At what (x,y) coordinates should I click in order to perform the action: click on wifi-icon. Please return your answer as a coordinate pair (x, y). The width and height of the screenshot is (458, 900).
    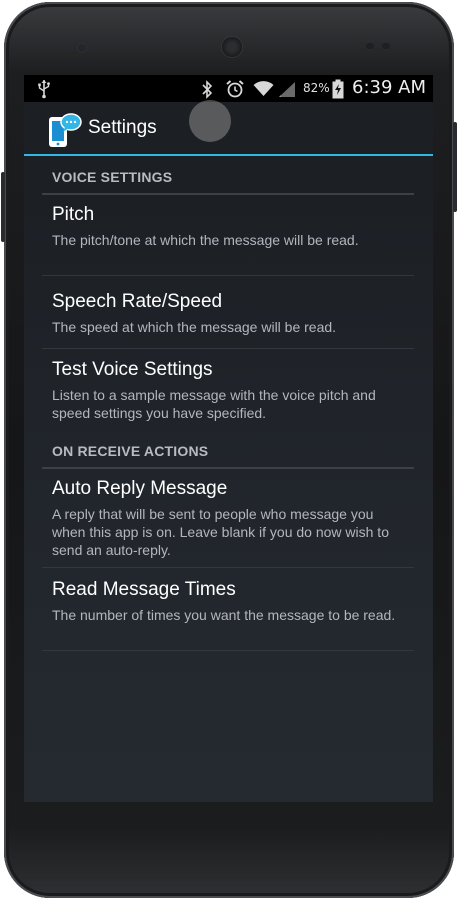
    Looking at the image, I should click on (263, 89).